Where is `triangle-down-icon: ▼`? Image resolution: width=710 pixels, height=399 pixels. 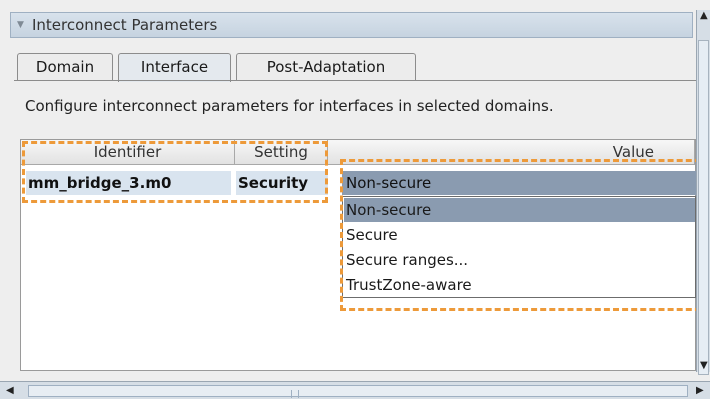
triangle-down-icon: ▼ is located at coordinates (20, 25).